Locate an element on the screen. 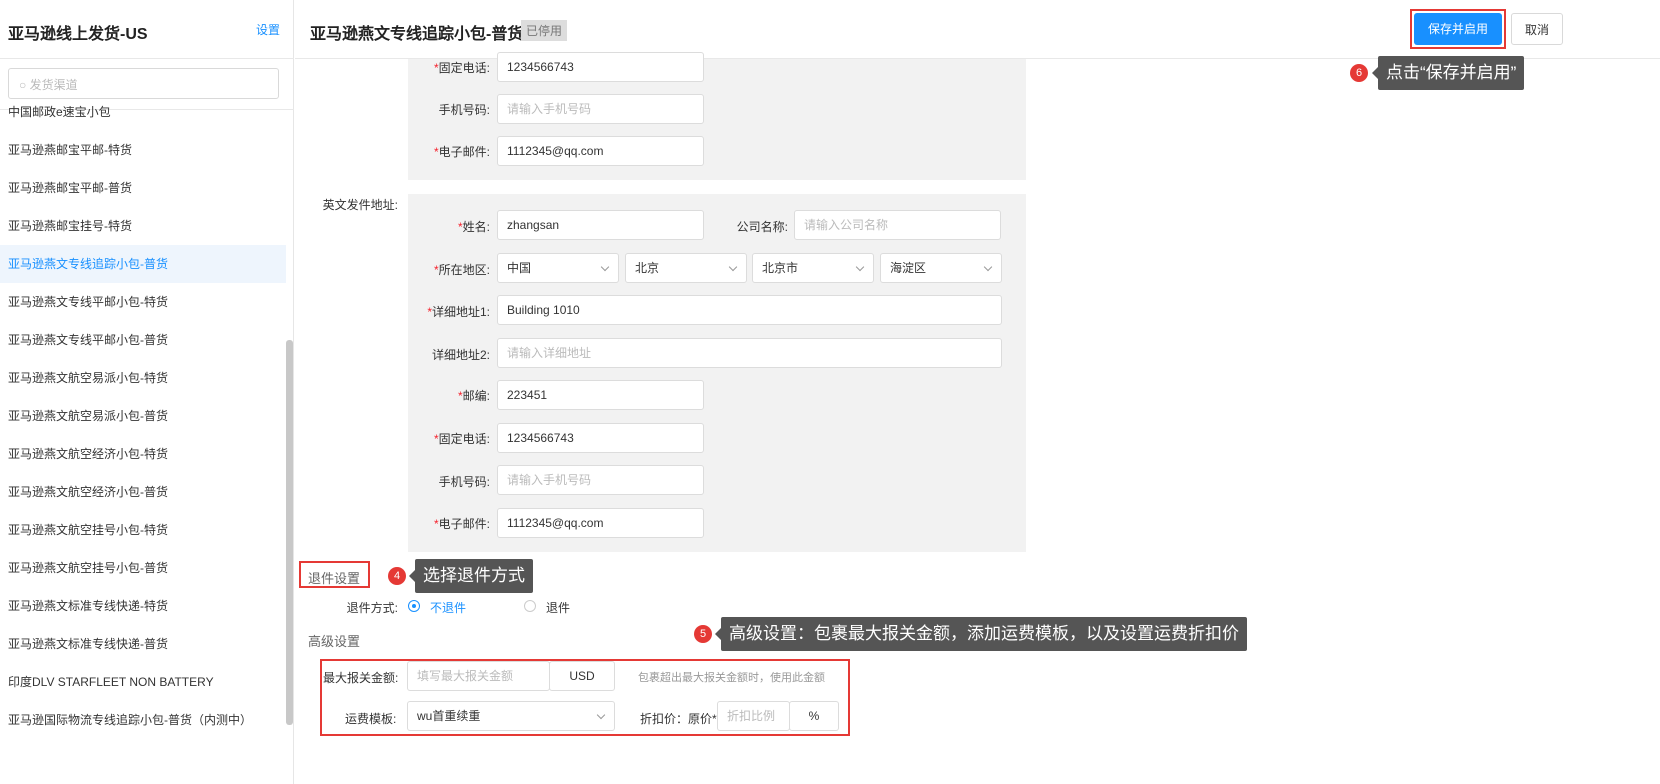 This screenshot has width=1660, height=784. step-badge: 4 is located at coordinates (397, 576).